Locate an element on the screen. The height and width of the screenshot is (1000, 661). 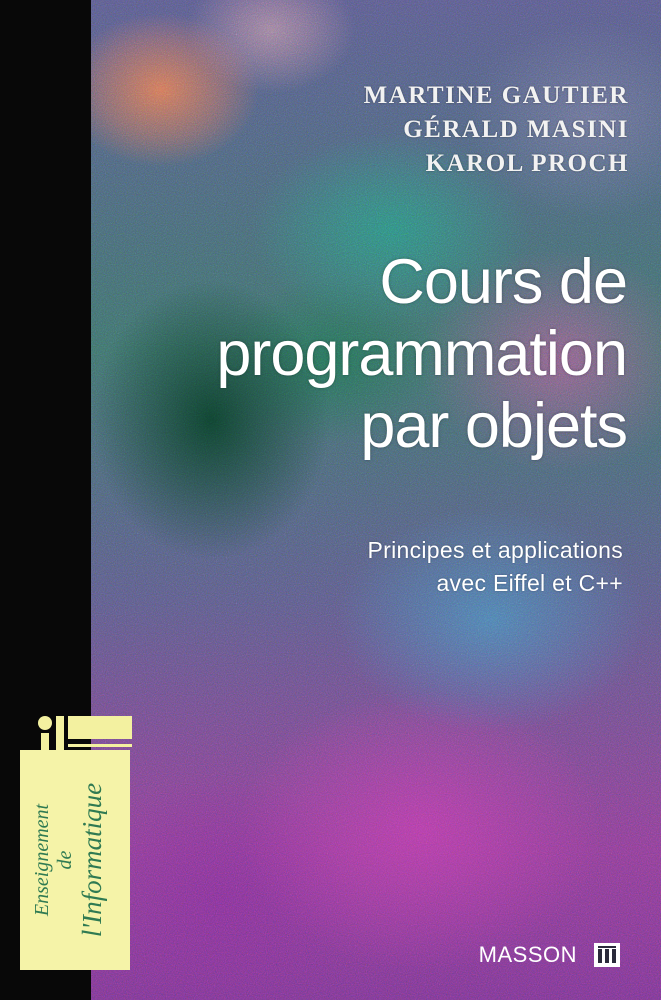
series-line: l'Informatique is located at coordinates (92, 860).